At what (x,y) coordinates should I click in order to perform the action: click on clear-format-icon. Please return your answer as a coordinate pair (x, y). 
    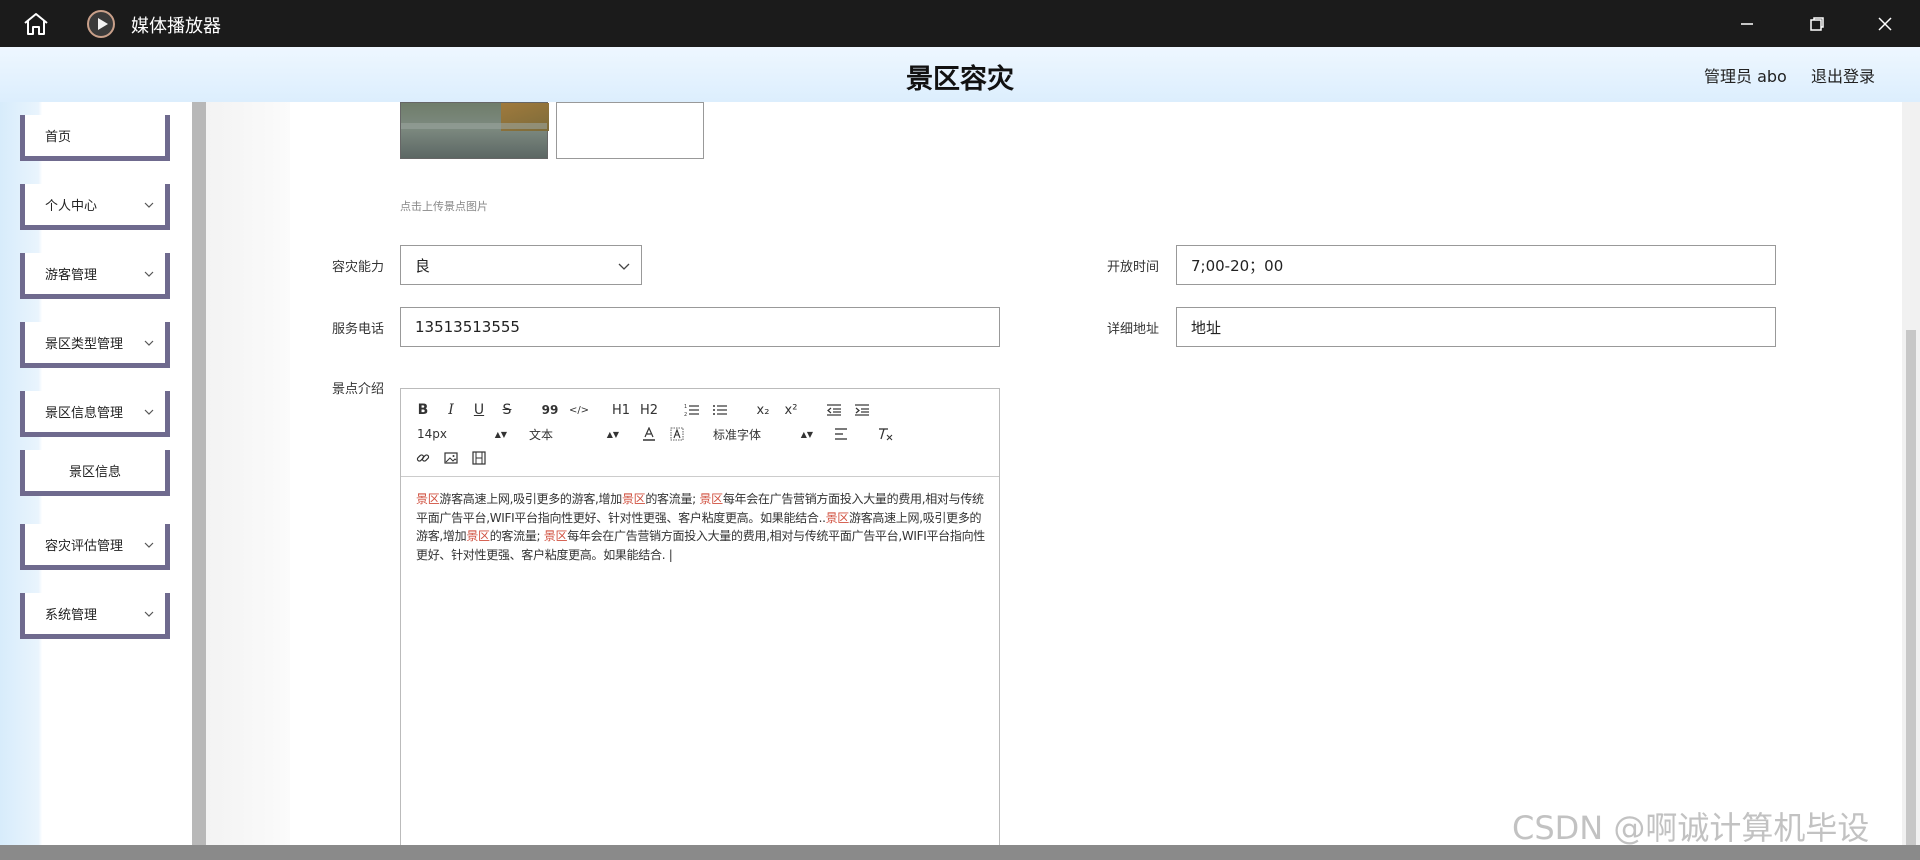
    Looking at the image, I should click on (885, 434).